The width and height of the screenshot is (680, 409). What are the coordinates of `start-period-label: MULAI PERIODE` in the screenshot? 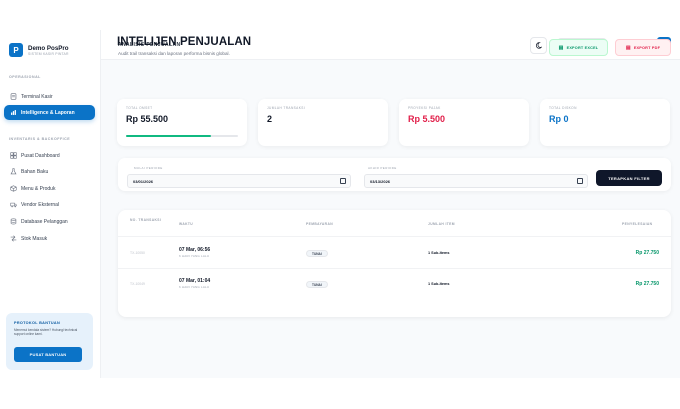 It's located at (148, 168).